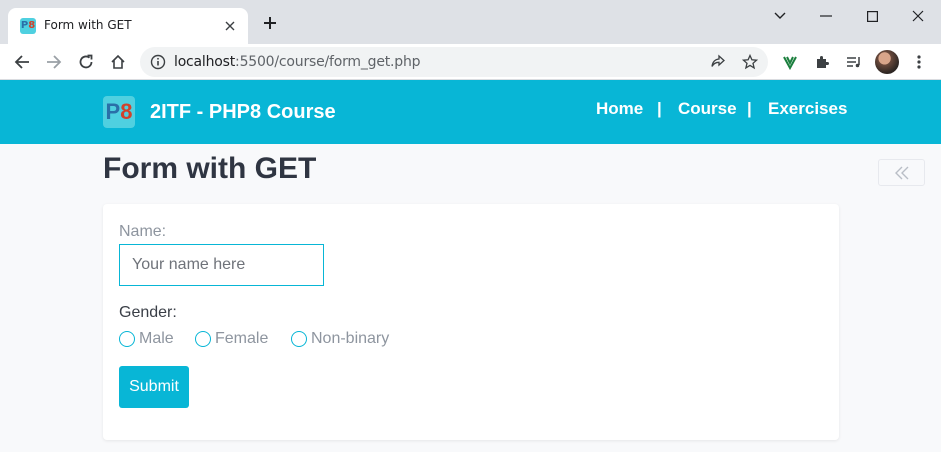 This screenshot has height=452, width=941. I want to click on radio-male: Male, so click(146, 339).